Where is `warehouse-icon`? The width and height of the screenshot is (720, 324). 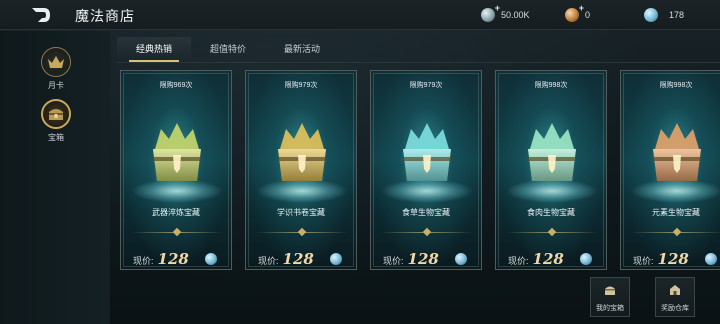
warehouse-icon is located at coordinates (675, 290).